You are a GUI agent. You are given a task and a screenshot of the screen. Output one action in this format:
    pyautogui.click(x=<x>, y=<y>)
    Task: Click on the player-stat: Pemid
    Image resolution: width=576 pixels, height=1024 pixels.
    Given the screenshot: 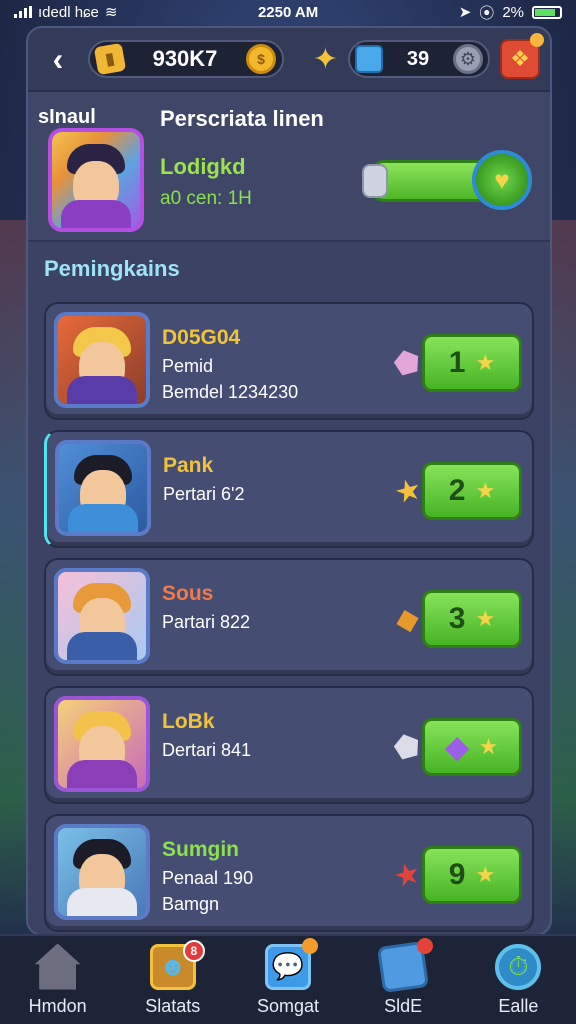 What is the action you would take?
    pyautogui.click(x=188, y=366)
    